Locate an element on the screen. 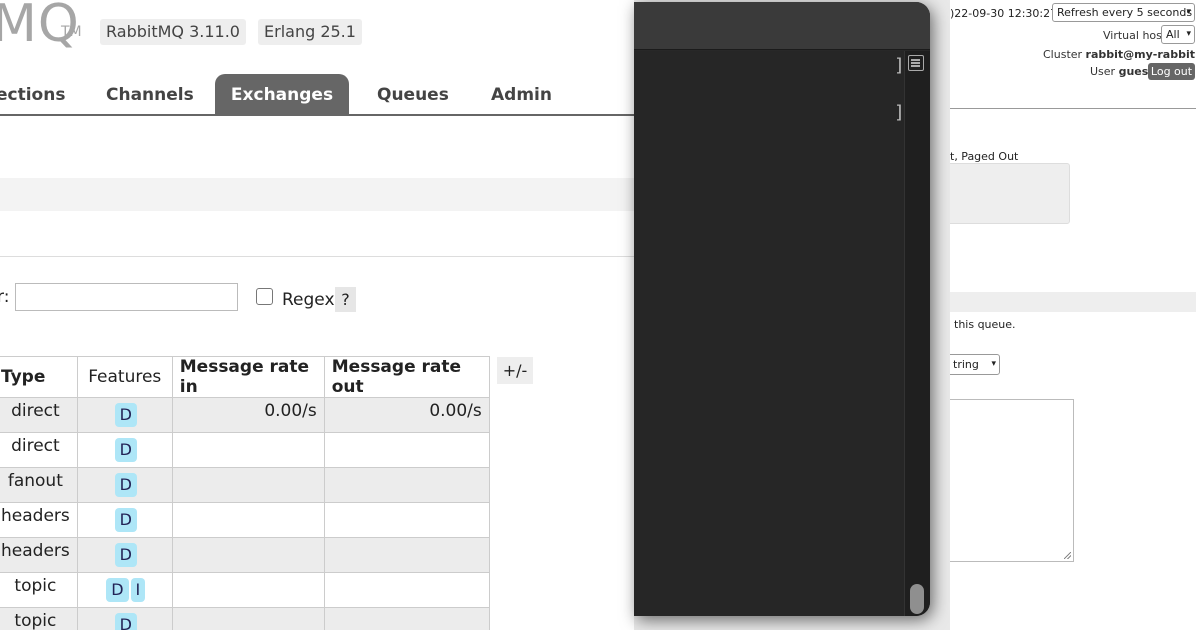  tab-admin: Admin is located at coordinates (521, 95).